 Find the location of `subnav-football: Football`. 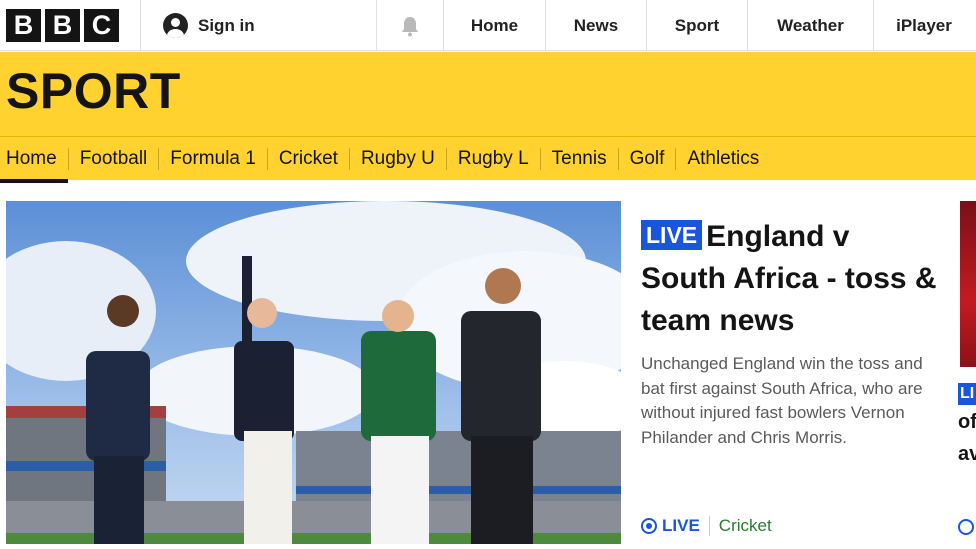

subnav-football: Football is located at coordinates (114, 158).